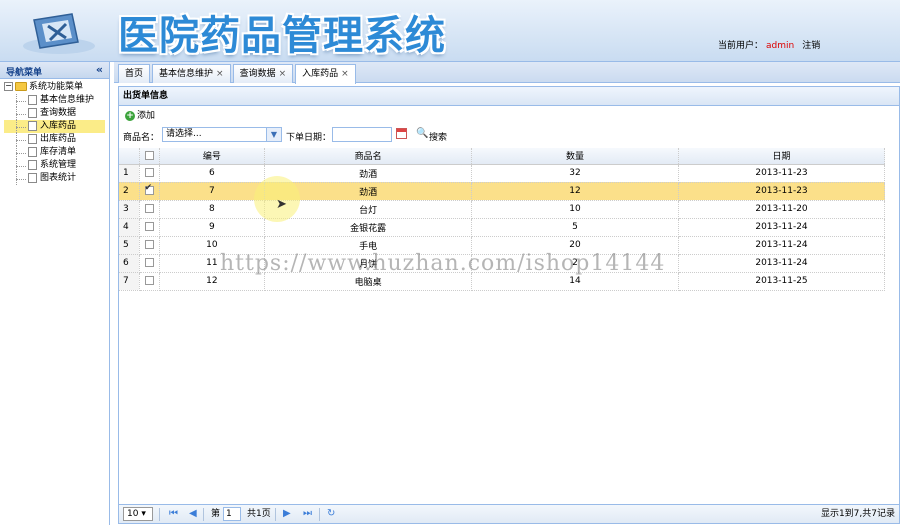 This screenshot has width=900, height=525. Describe the element at coordinates (325, 74) in the screenshot. I see `tab-3: 入库药品 ×` at that location.